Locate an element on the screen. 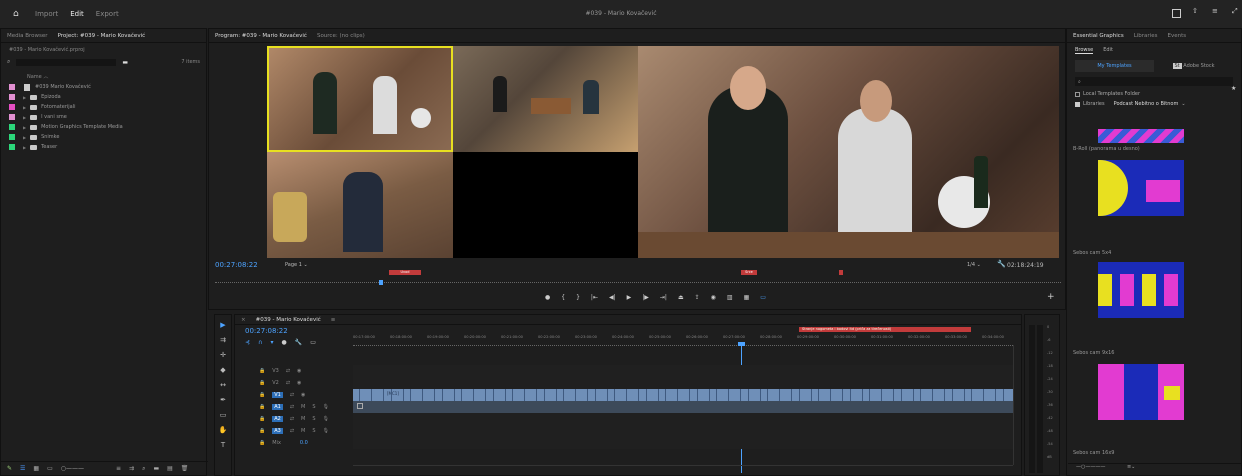 This screenshot has height=476, width=1242. local-templates-checkbox: Local Templates Folder is located at coordinates (1154, 94).